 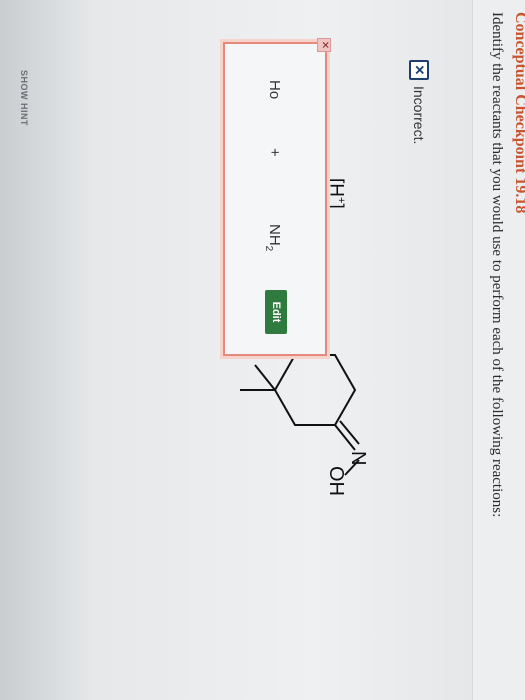 What do you see at coordinates (274, 152) in the screenshot?
I see `answer-plus: +` at bounding box center [274, 152].